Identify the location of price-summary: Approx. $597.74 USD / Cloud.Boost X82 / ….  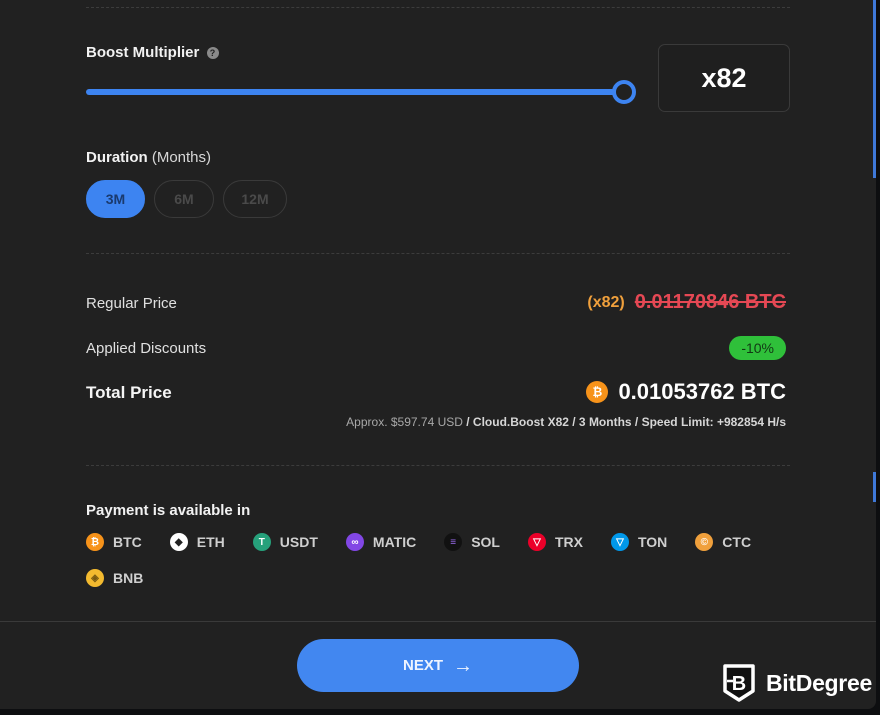
(566, 422).